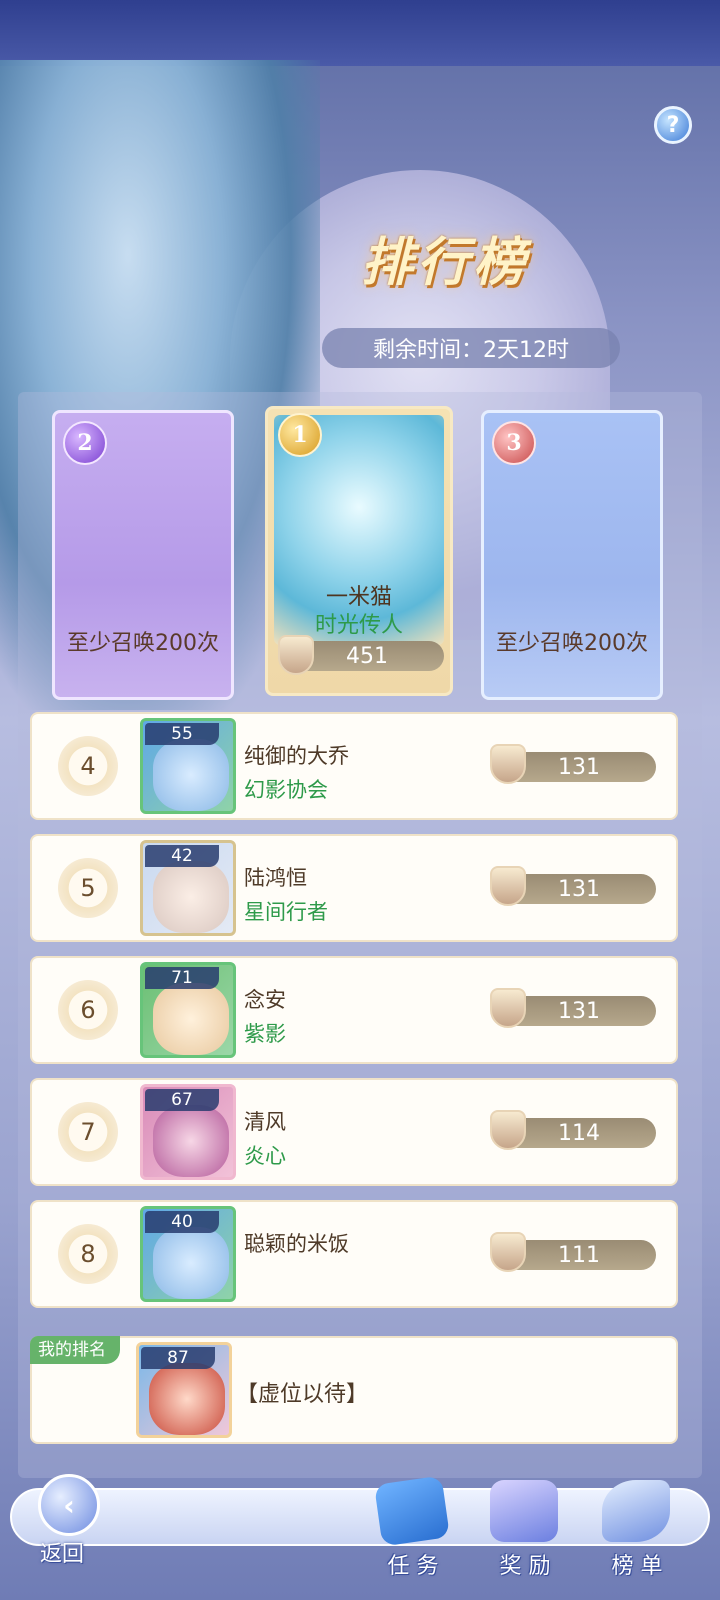  Describe the element at coordinates (88, 888) in the screenshot. I see `rank-number: 5` at that location.